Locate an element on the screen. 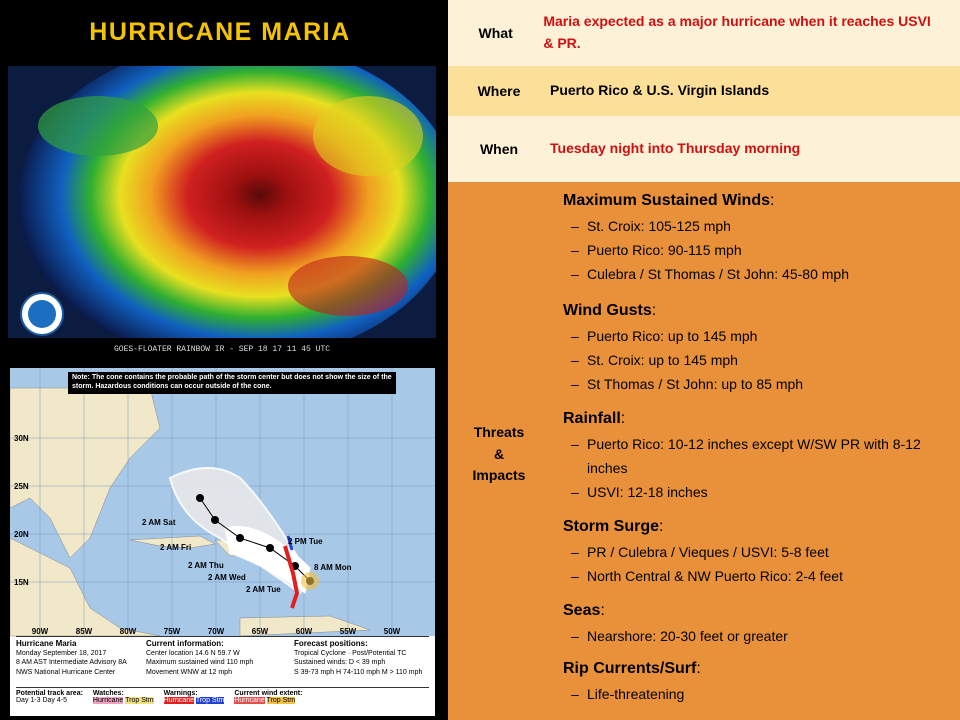 The image size is (960, 720). issued-date: Monday September 18, 2017 is located at coordinates (61, 654).